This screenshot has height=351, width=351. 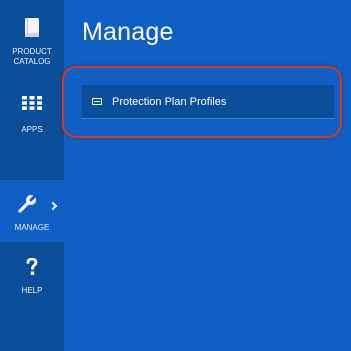 I want to click on sidebar-item-product-catalog: PRODUCT CATALOG, so click(x=32, y=40).